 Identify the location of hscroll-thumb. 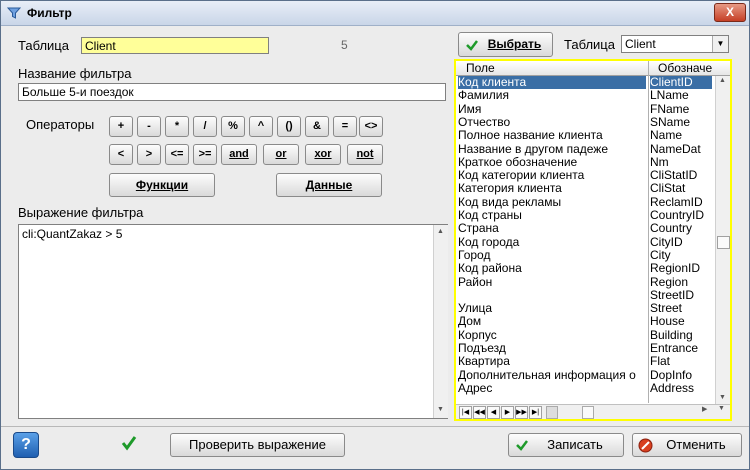
(588, 412).